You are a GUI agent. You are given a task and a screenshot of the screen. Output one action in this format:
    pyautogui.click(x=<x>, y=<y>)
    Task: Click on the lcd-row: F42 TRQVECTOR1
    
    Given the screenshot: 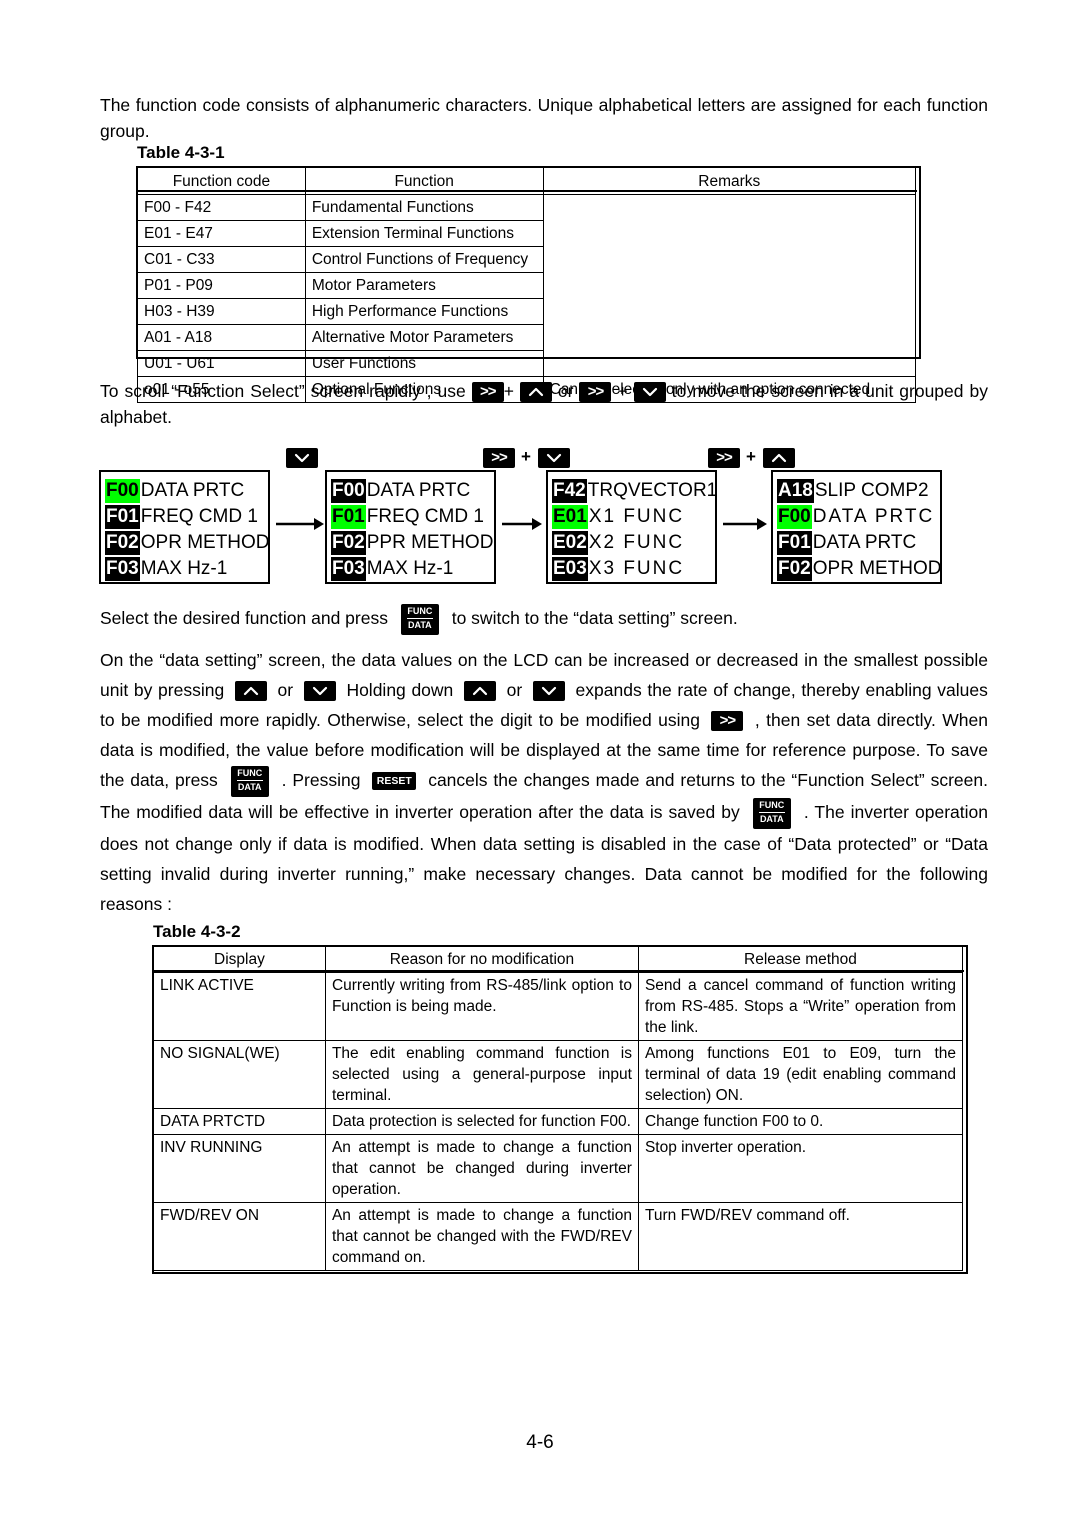 What is the action you would take?
    pyautogui.click(x=635, y=491)
    